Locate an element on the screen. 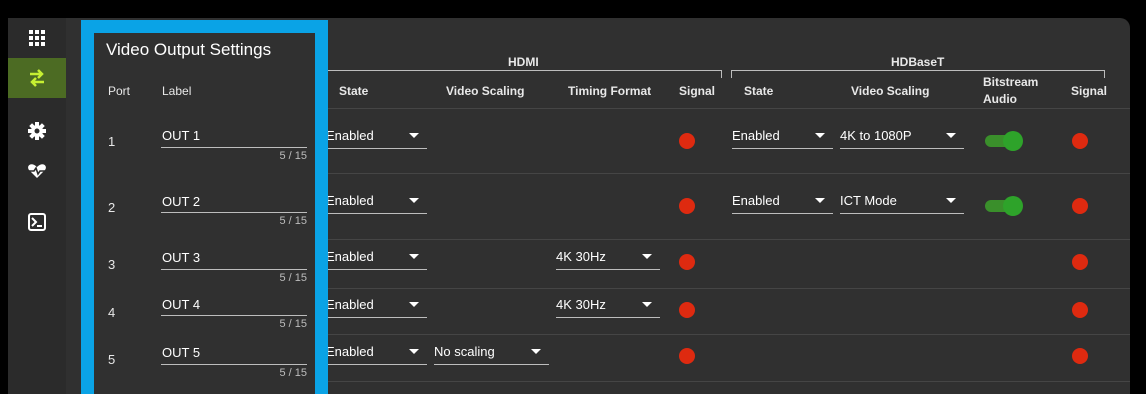 This screenshot has height=394, width=1146. char-counter-5: 5 / 15 is located at coordinates (293, 373).